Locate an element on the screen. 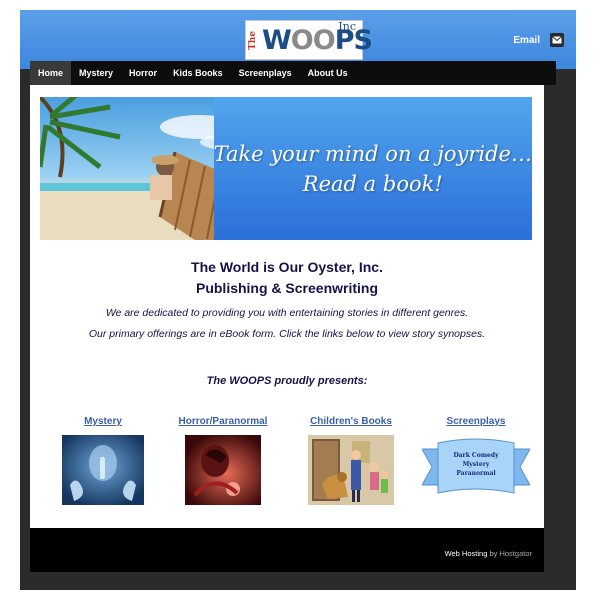  screenplays-ribbon: Dark Comedy Mystery Paranormal is located at coordinates (476, 470).